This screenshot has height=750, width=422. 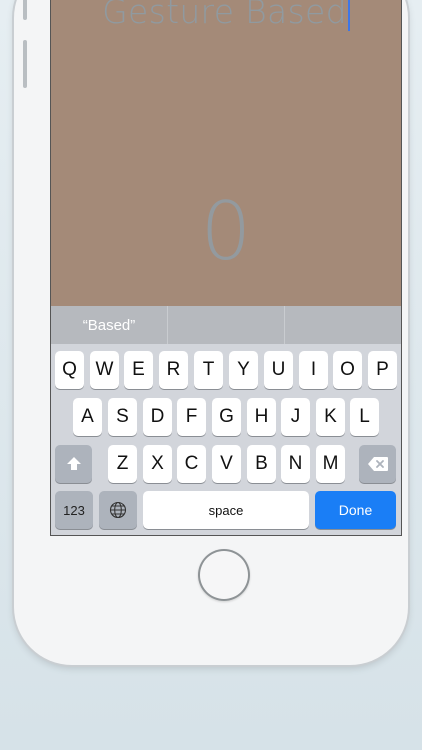 What do you see at coordinates (122, 464) in the screenshot?
I see `key-z: Z` at bounding box center [122, 464].